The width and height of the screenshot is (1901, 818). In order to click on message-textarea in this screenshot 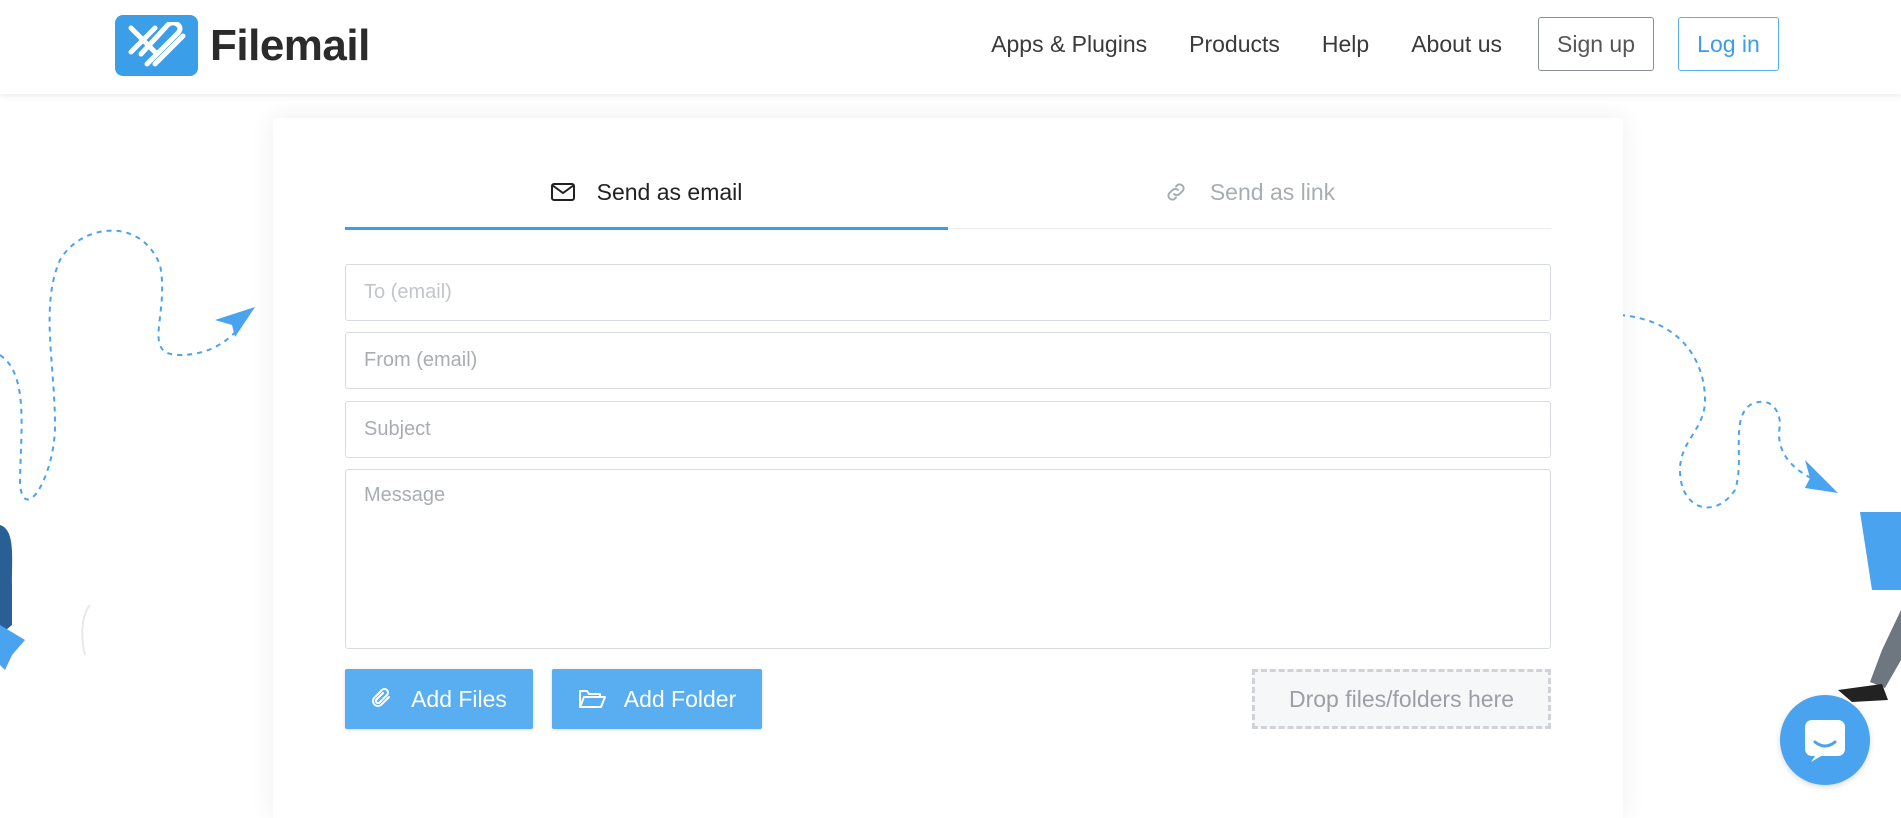, I will do `click(948, 559)`.